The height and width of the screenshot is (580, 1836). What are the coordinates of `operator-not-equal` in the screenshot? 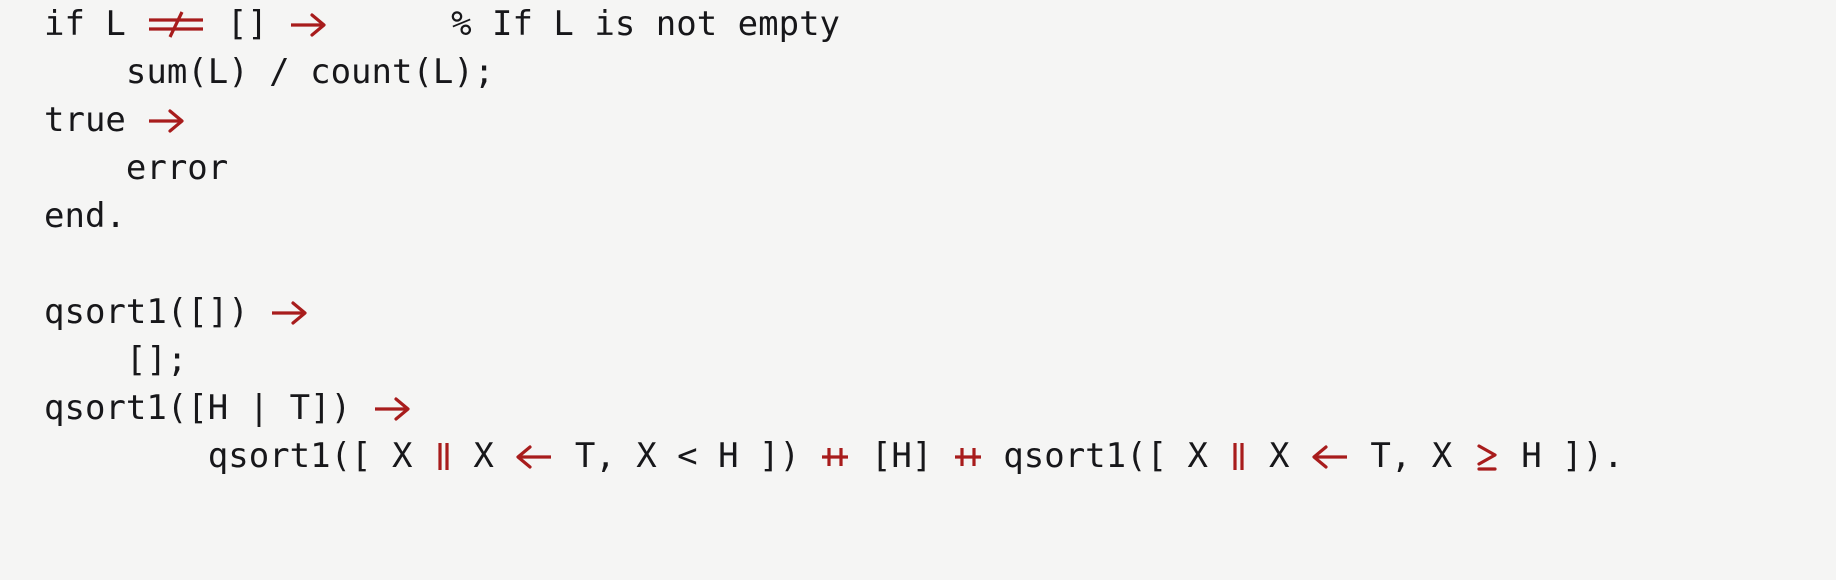 It's located at (176, 24).